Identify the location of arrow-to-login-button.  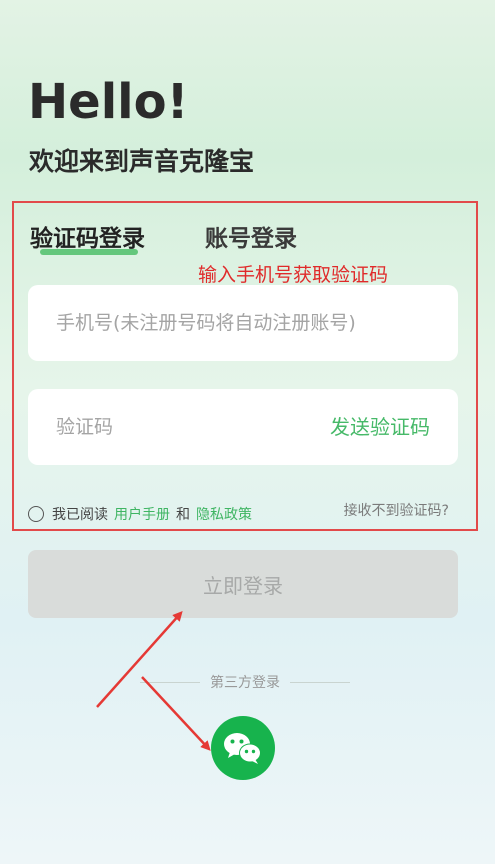
(139, 659).